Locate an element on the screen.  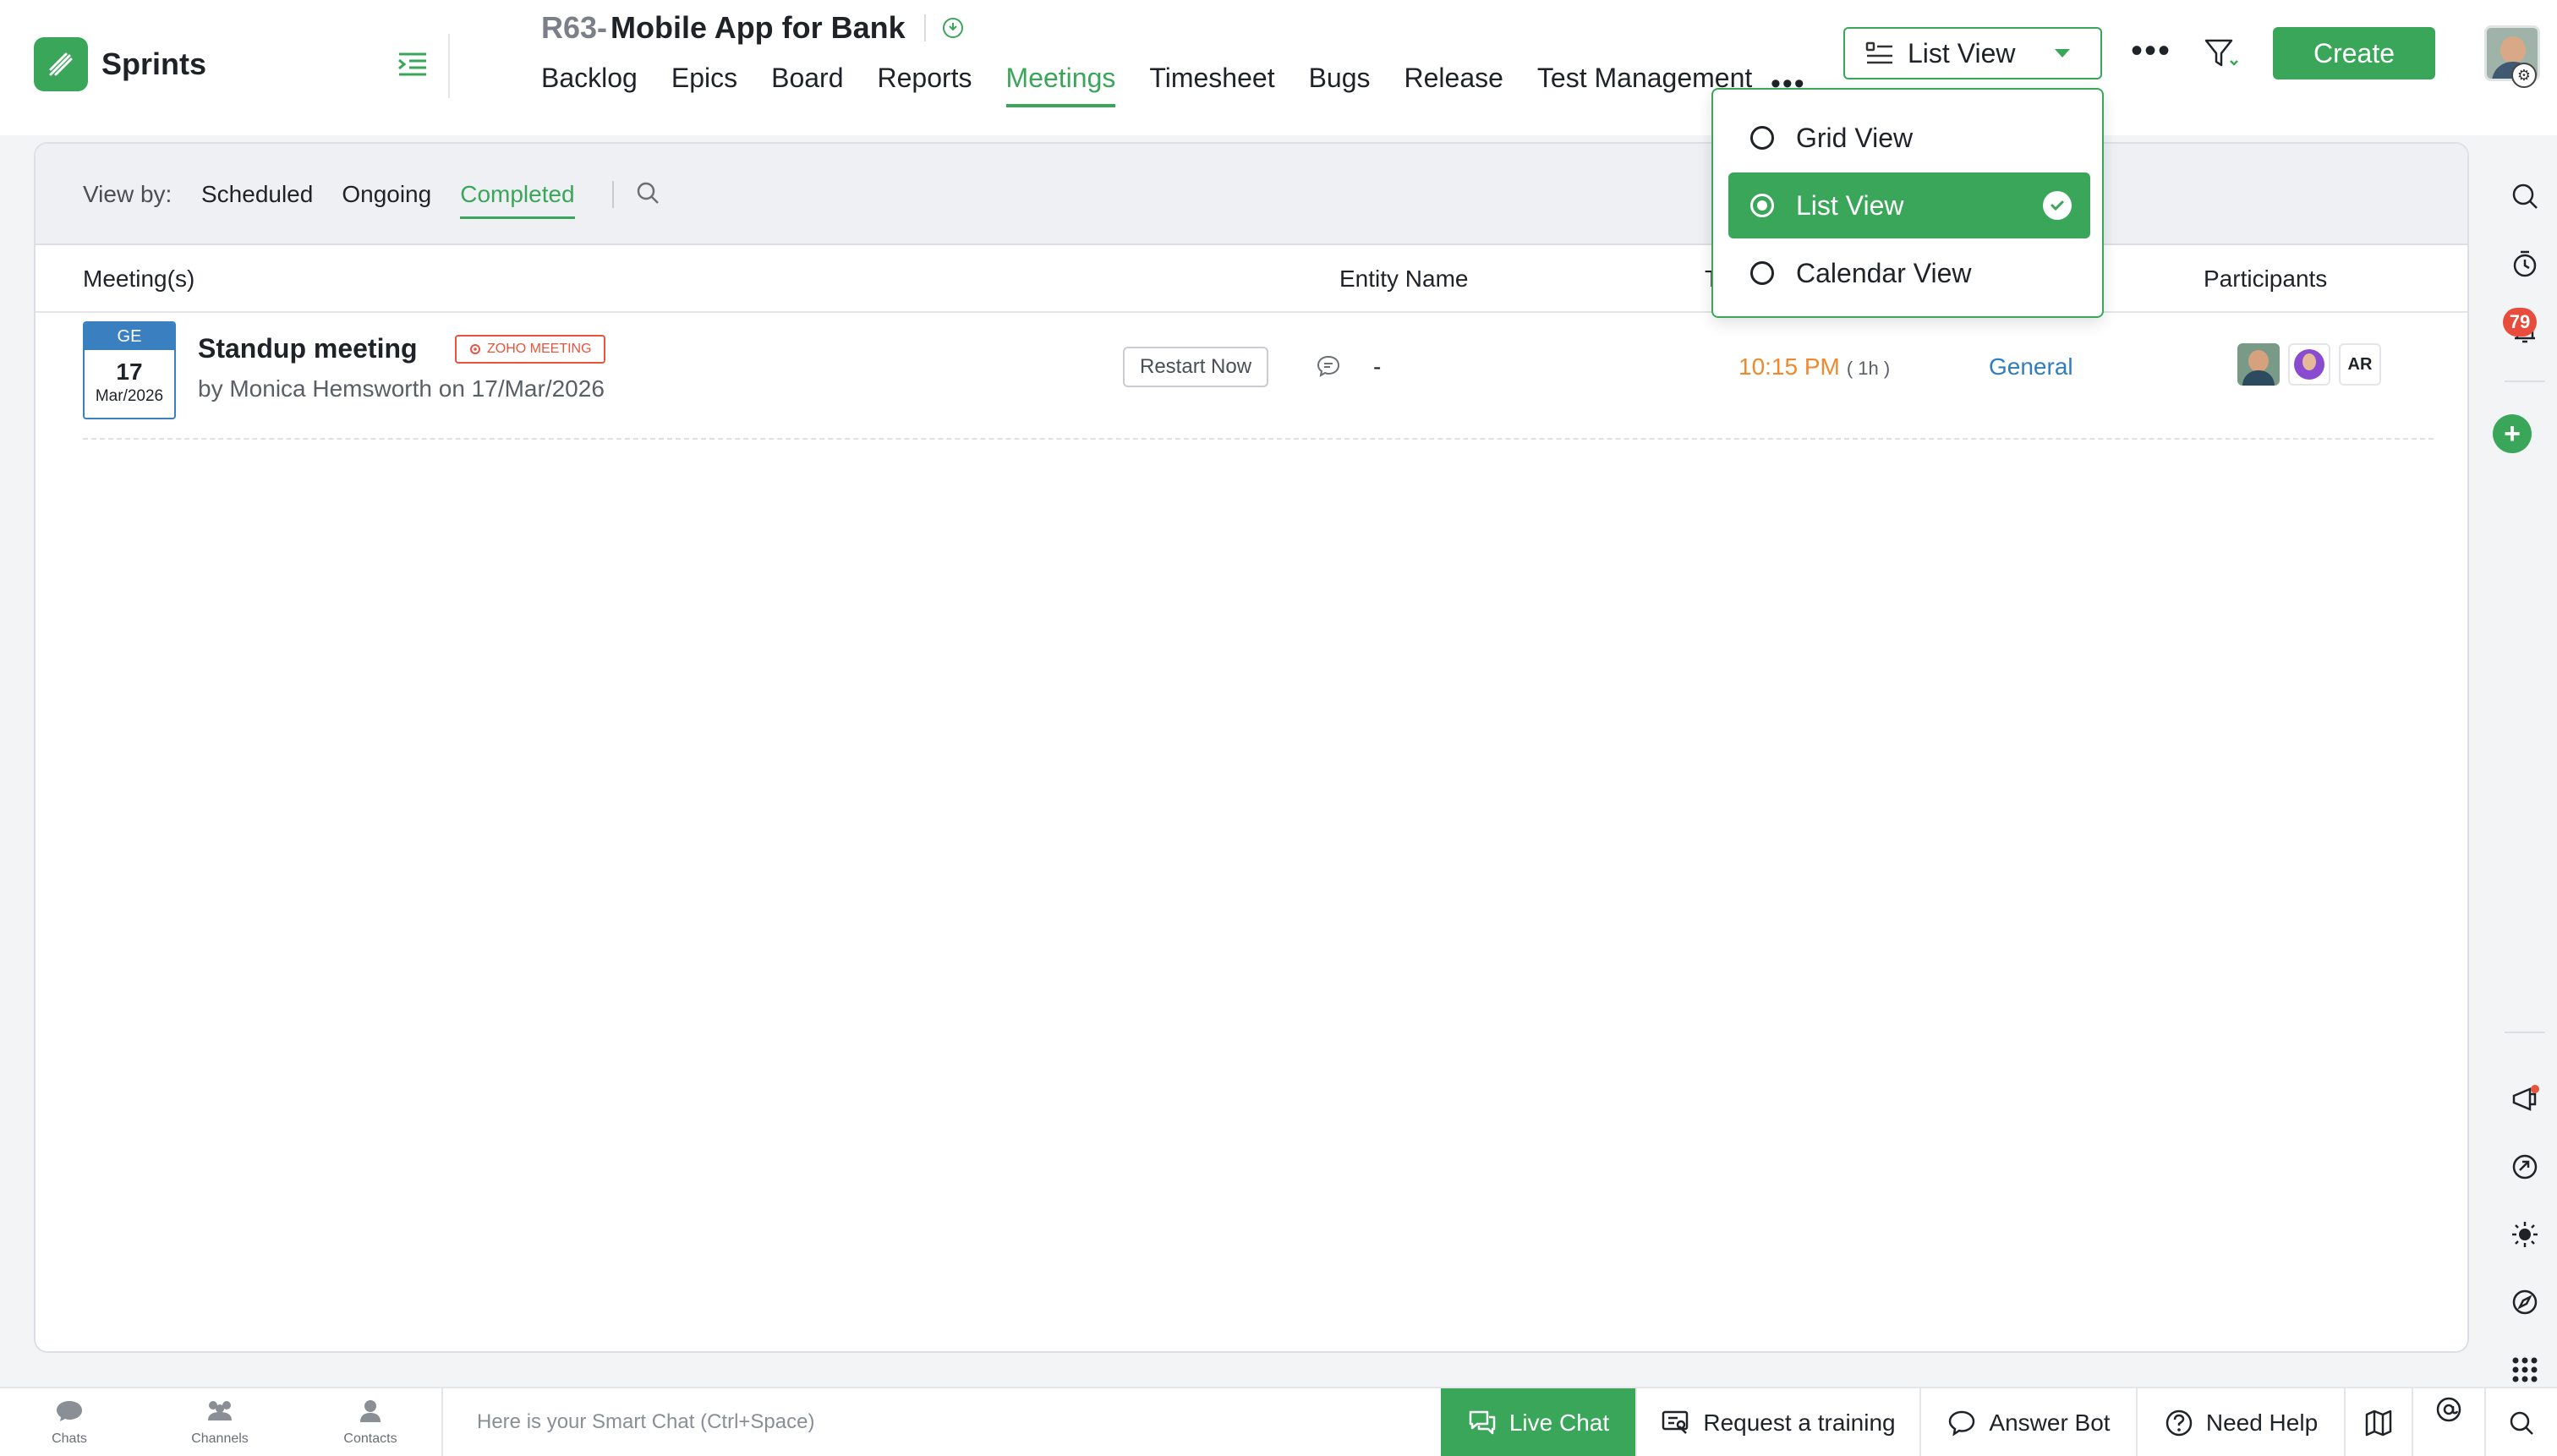
duration-value: ( 1h ) is located at coordinates (1868, 369).